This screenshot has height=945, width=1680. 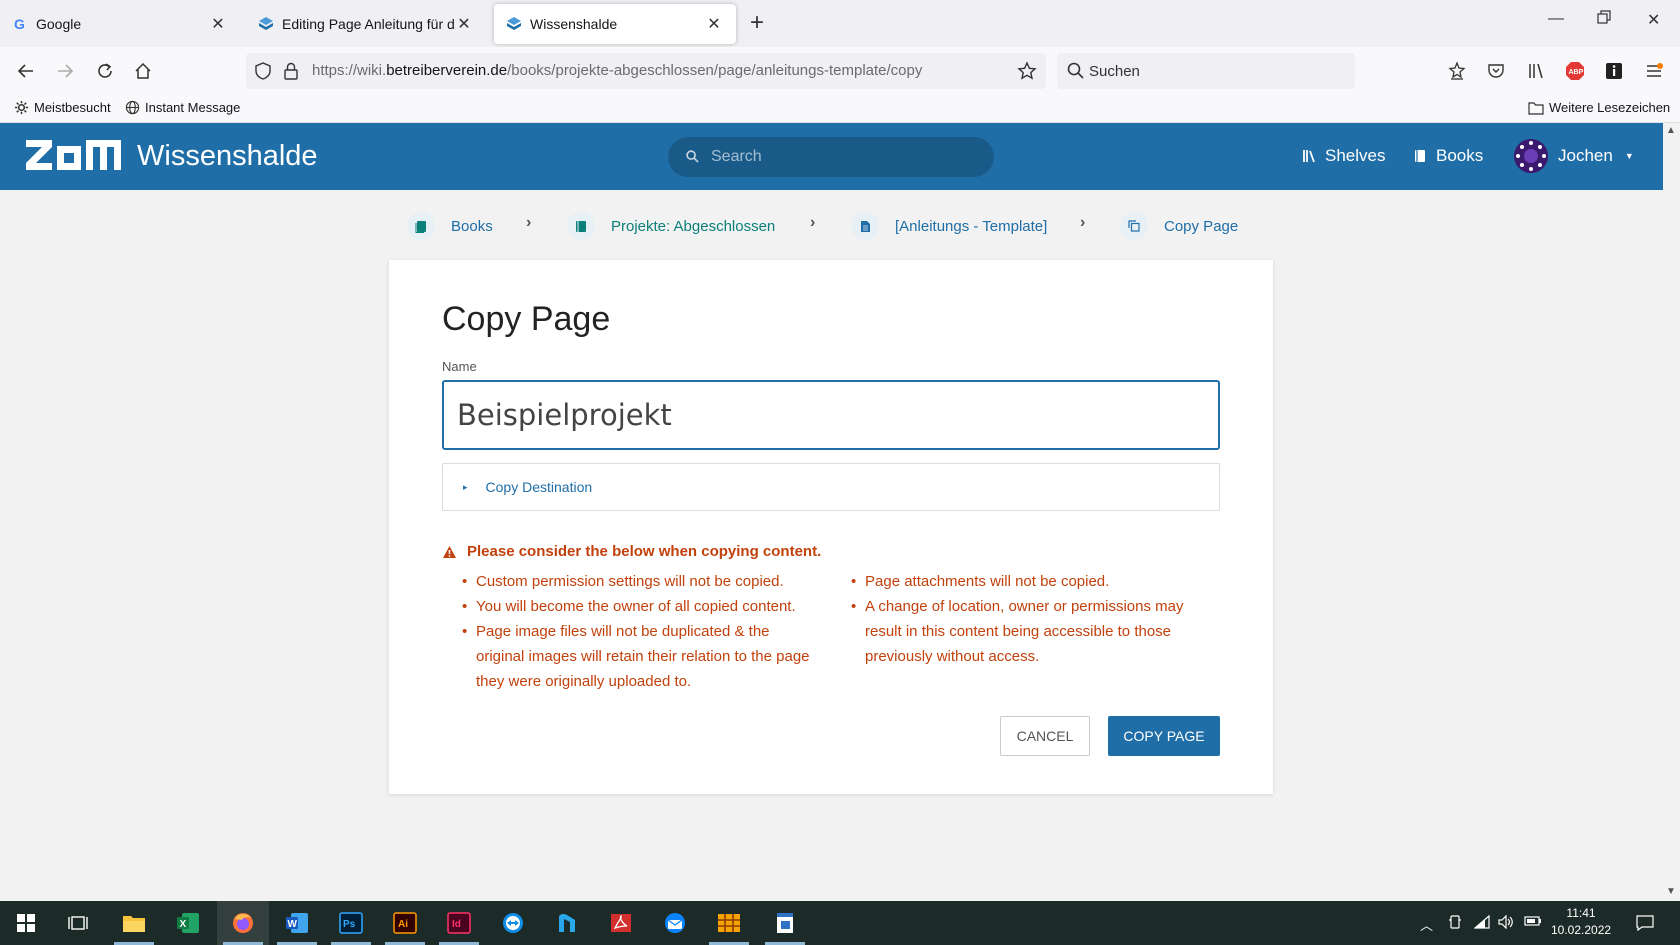 I want to click on bookmark-other-folder: Weitere Lesezeichen, so click(x=1599, y=107).